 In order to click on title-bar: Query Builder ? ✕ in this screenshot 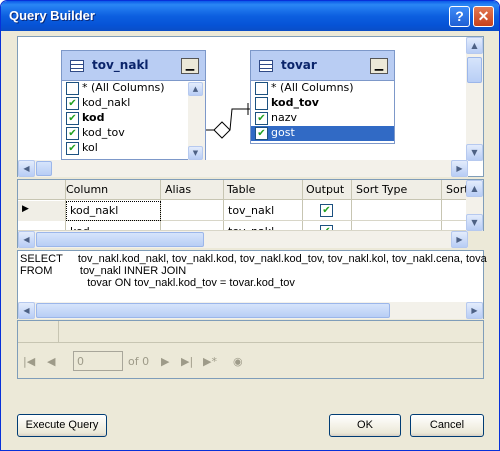, I will do `click(250, 16)`.